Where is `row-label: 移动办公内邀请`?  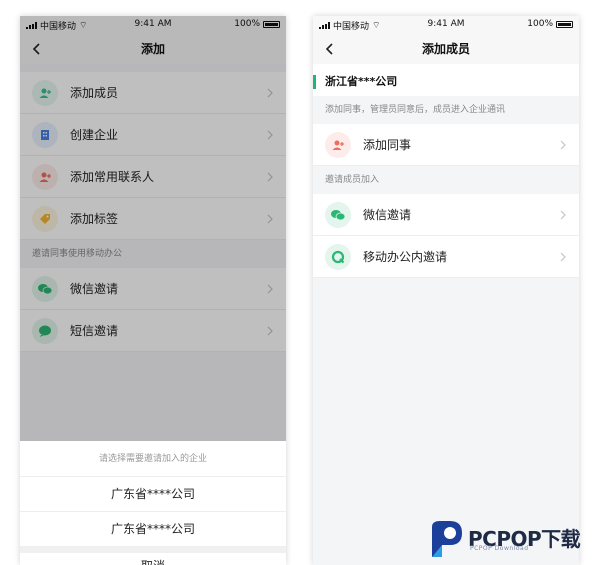 row-label: 移动办公内邀请 is located at coordinates (405, 257).